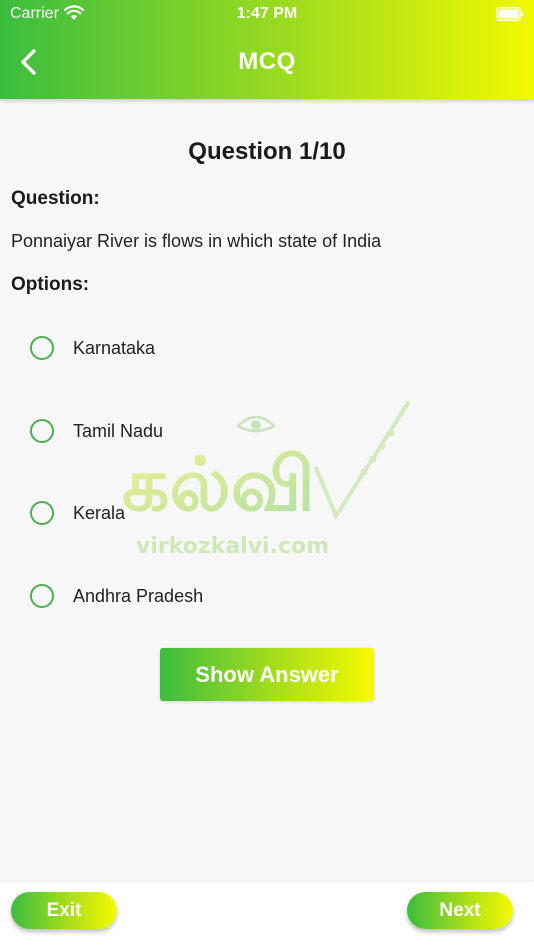  I want to click on battery-icon, so click(510, 14).